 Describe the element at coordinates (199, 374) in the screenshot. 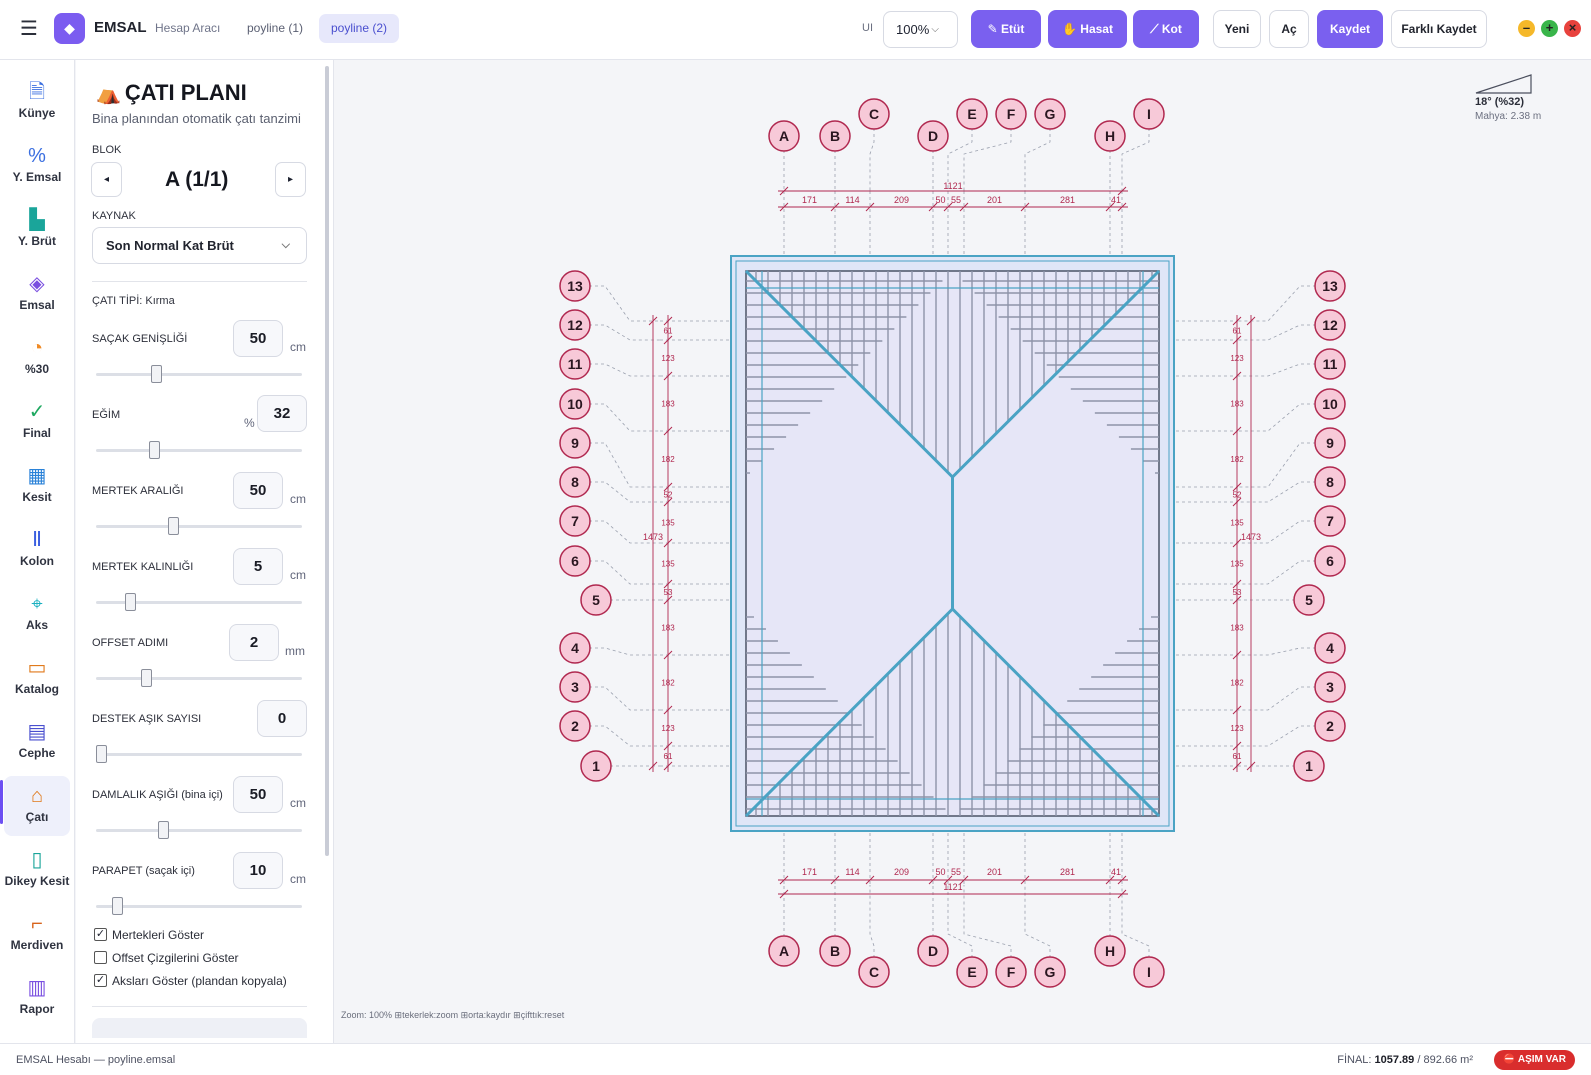

I see `eave-width-slider` at that location.